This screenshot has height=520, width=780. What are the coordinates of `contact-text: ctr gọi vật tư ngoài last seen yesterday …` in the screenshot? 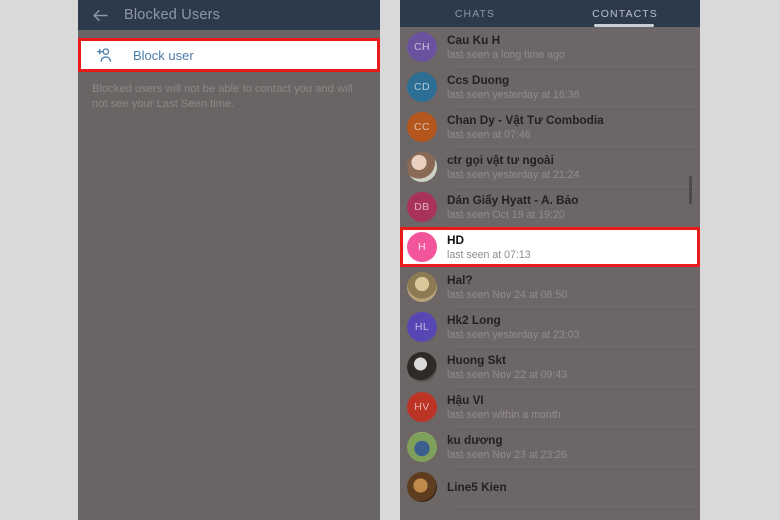 It's located at (513, 167).